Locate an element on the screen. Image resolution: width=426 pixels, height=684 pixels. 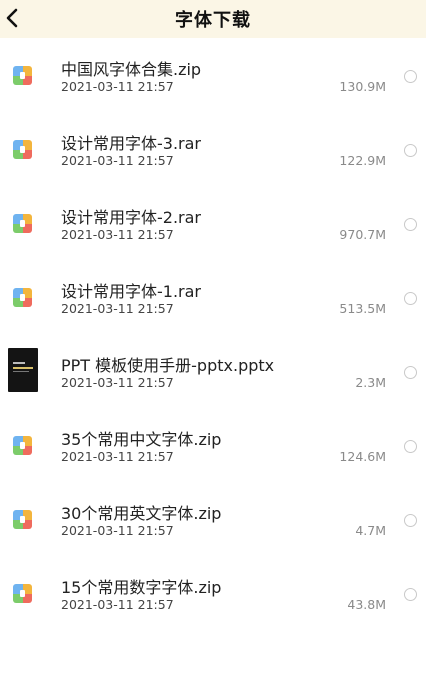
list-item: 30个常用英文字体.zip 2021-03-11 21:57 4.7M is located at coordinates (213, 519).